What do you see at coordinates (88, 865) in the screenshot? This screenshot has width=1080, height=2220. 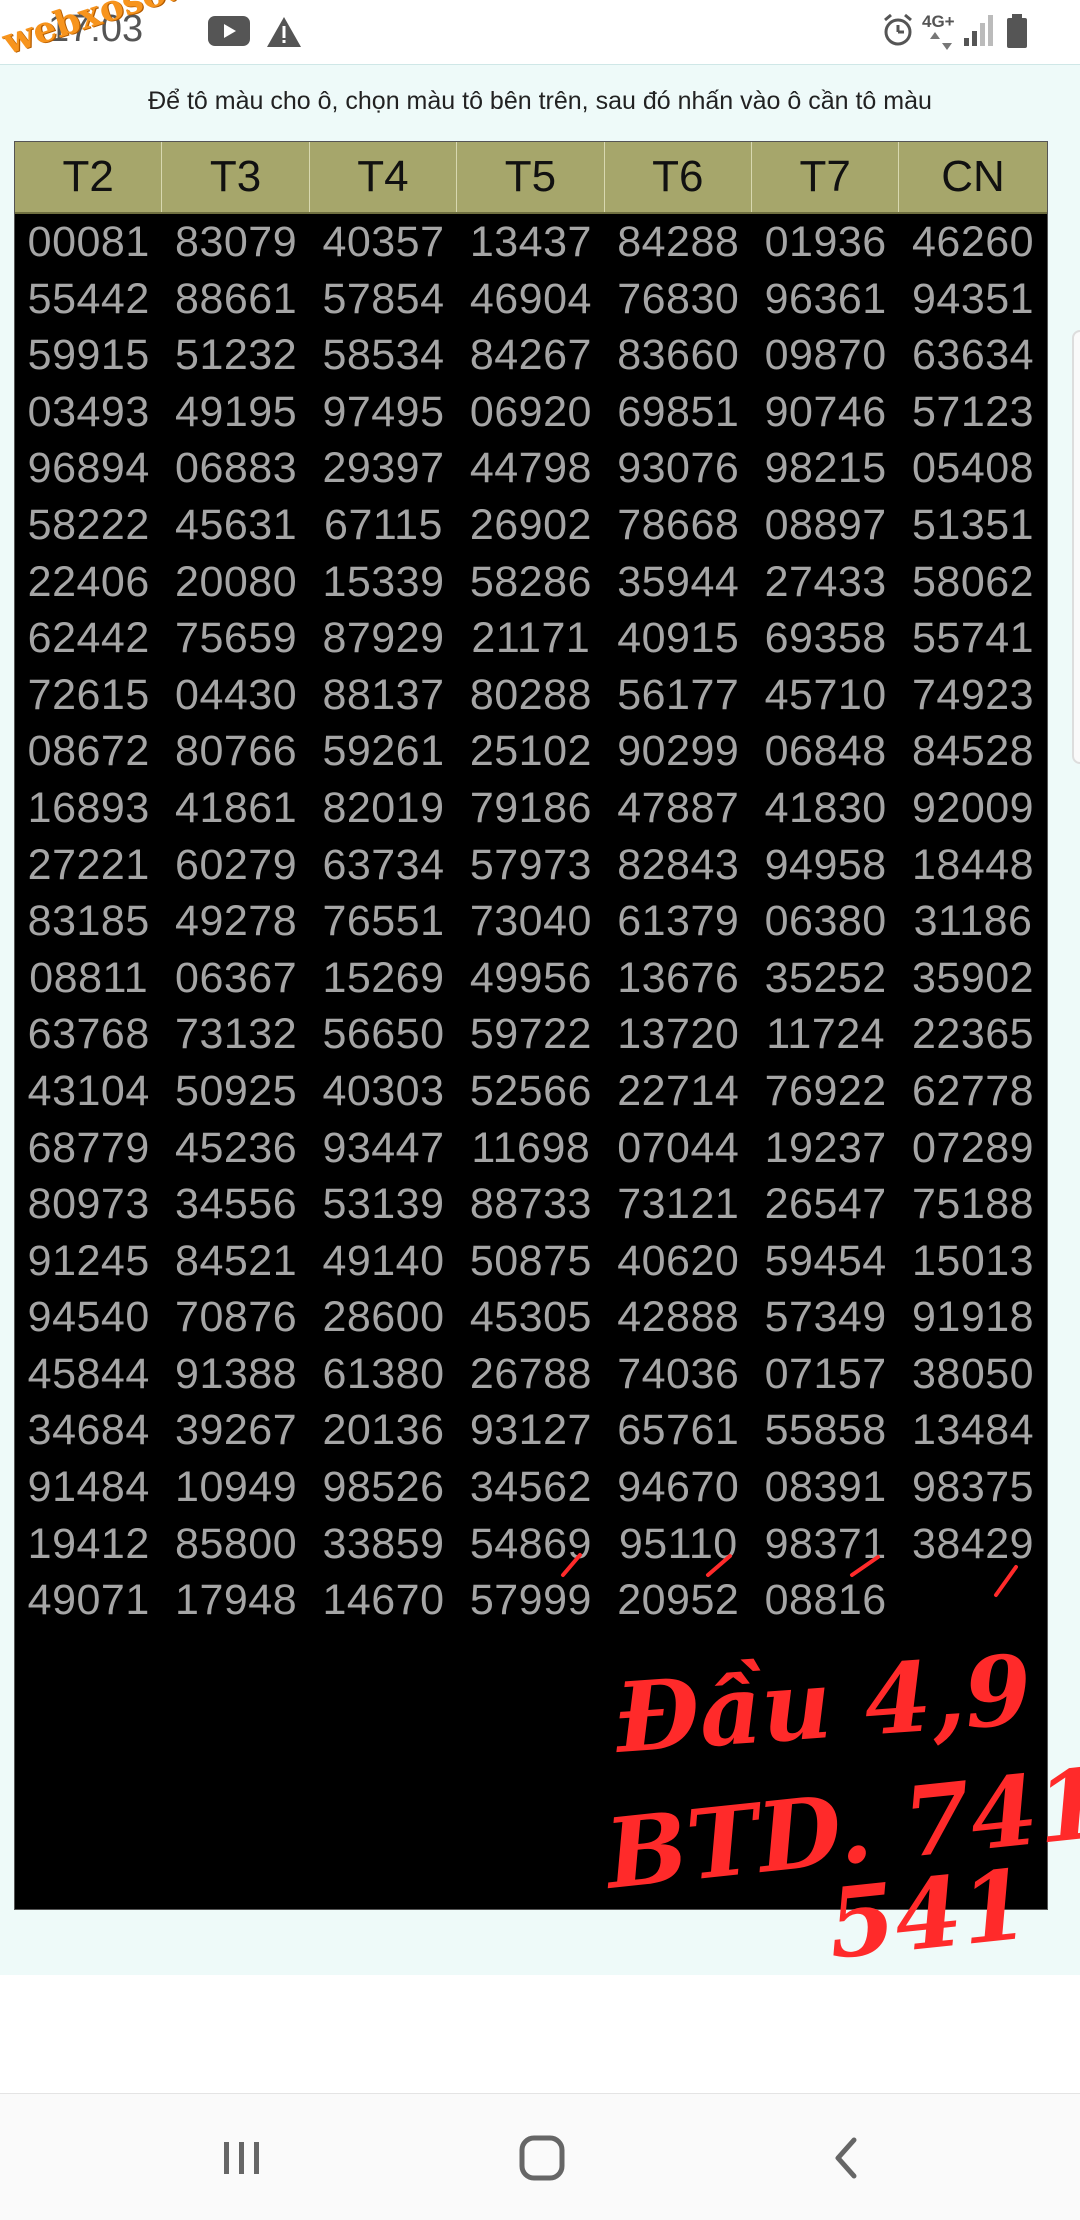 I see `number-cell: 27221` at bounding box center [88, 865].